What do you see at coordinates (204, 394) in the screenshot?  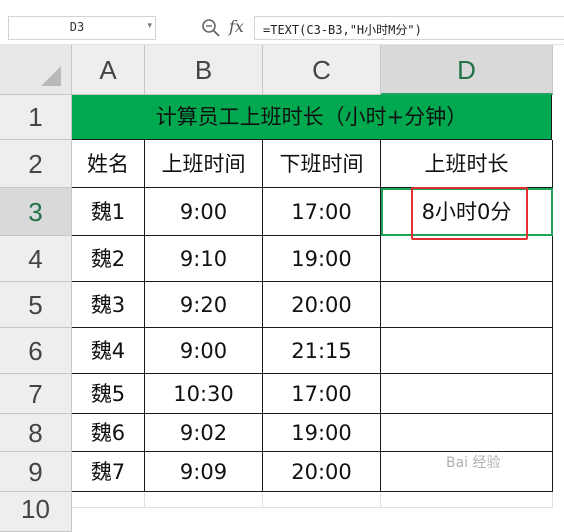 I see `cell-start-time: 10:30` at bounding box center [204, 394].